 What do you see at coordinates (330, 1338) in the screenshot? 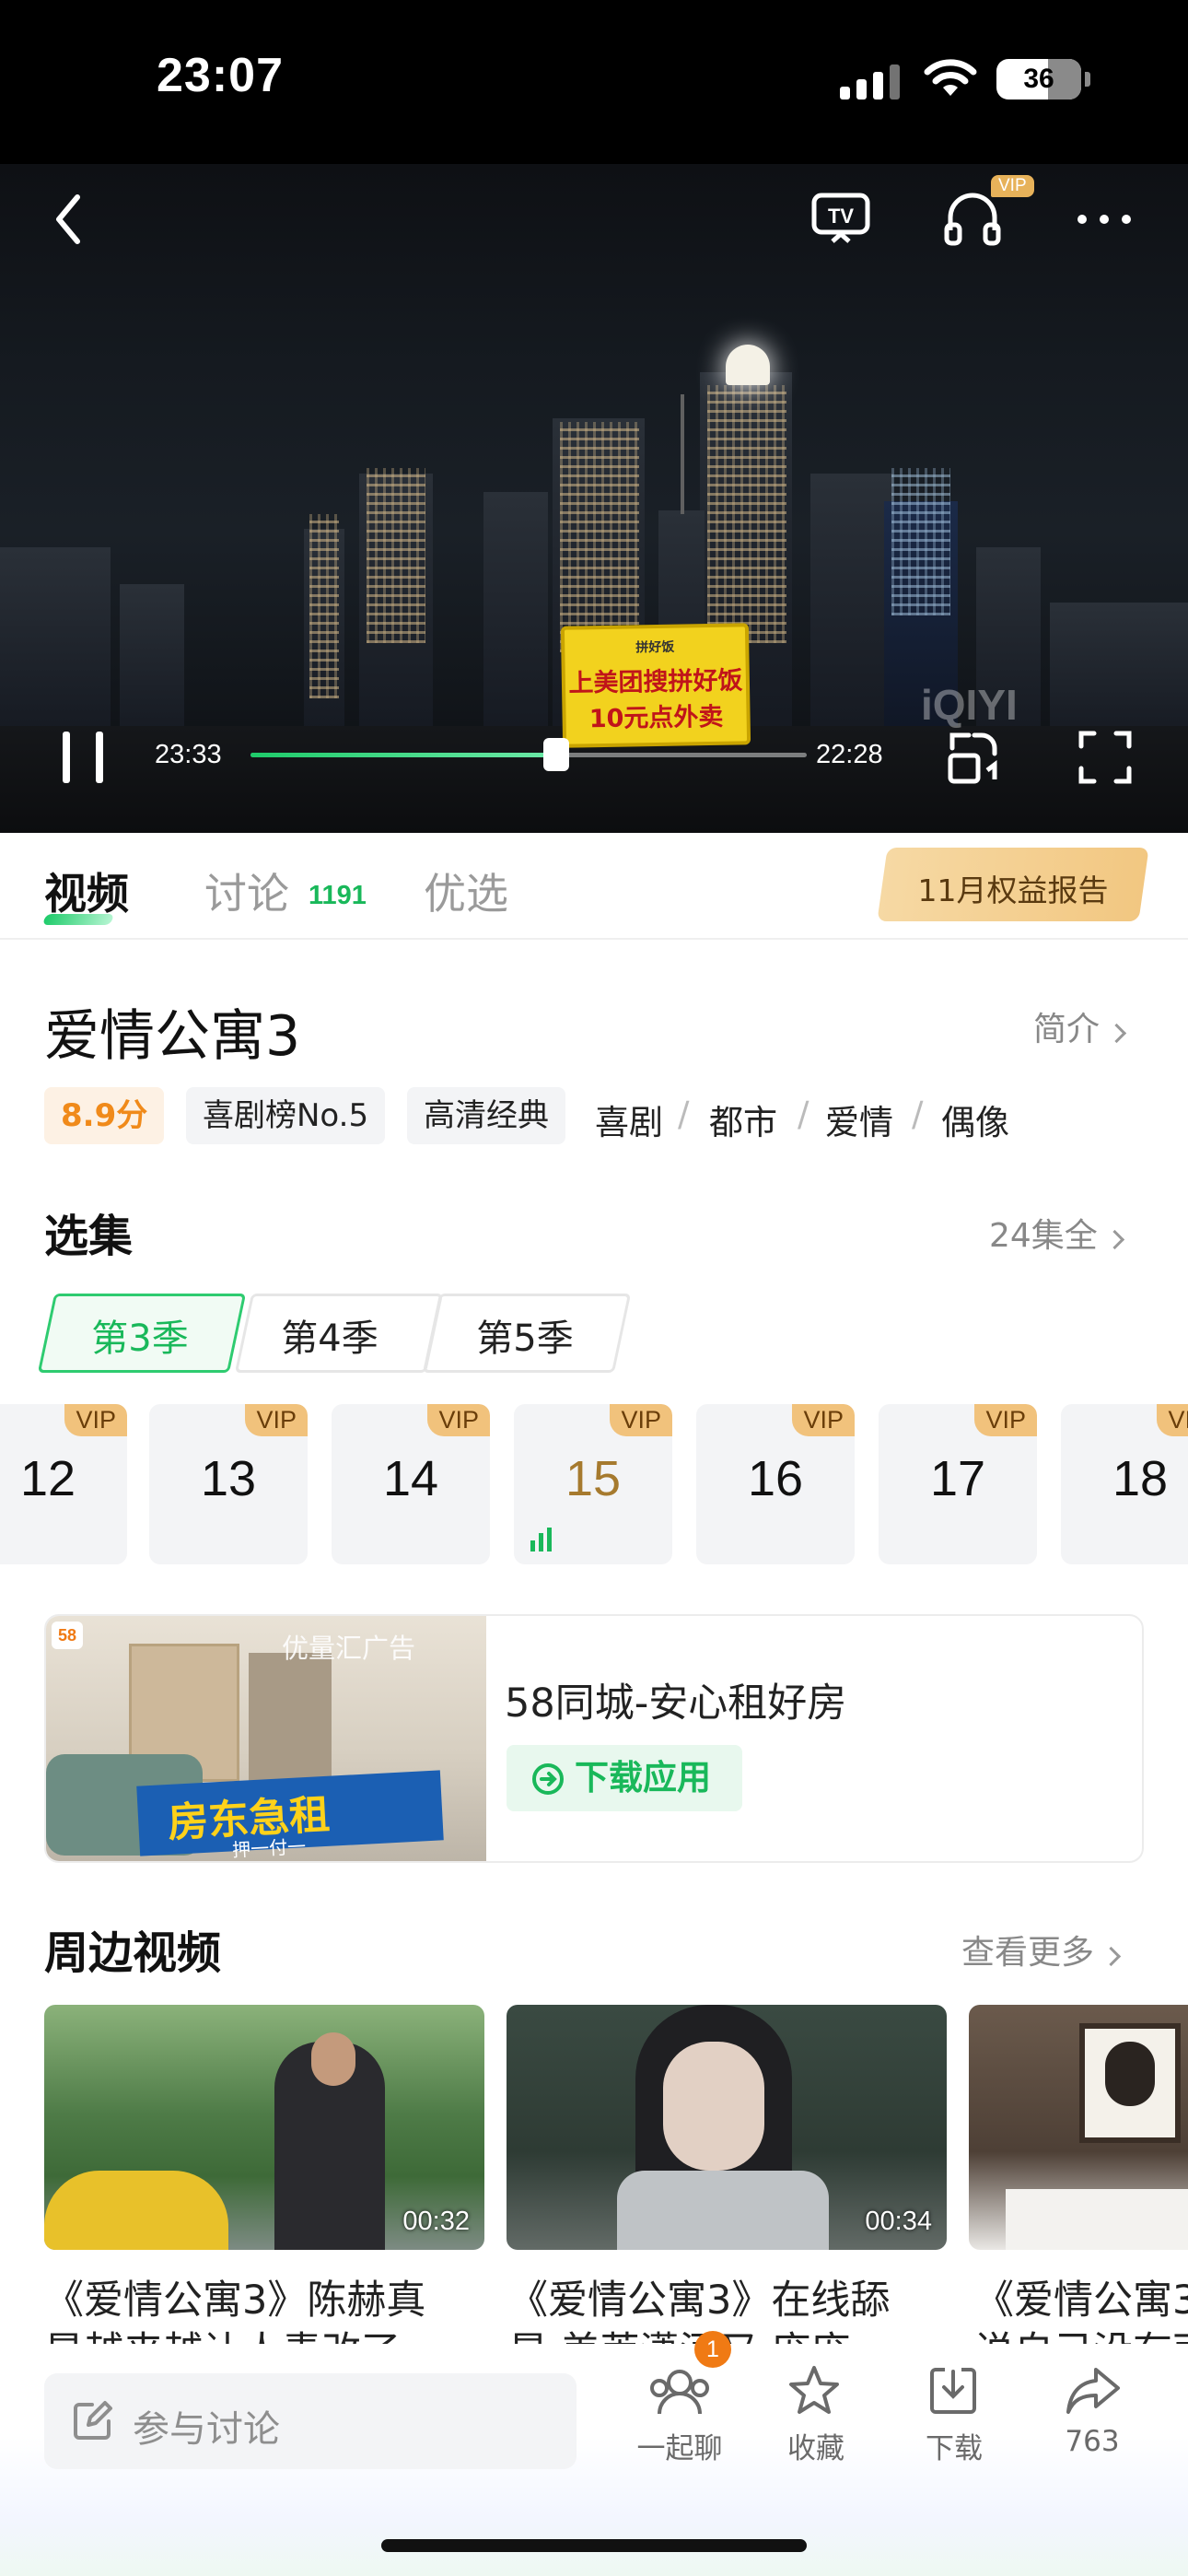
I see `season-label: 第4季` at bounding box center [330, 1338].